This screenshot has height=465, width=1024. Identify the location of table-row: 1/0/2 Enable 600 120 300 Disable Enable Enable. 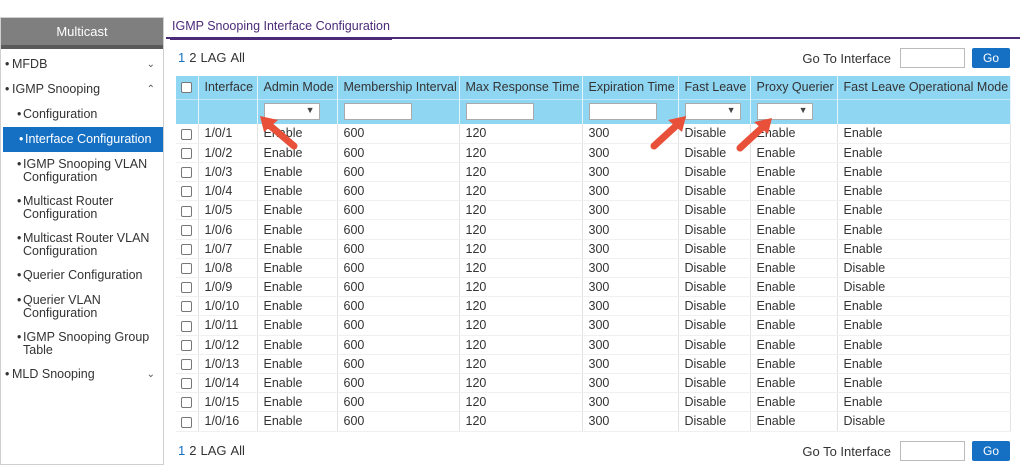
(593, 153).